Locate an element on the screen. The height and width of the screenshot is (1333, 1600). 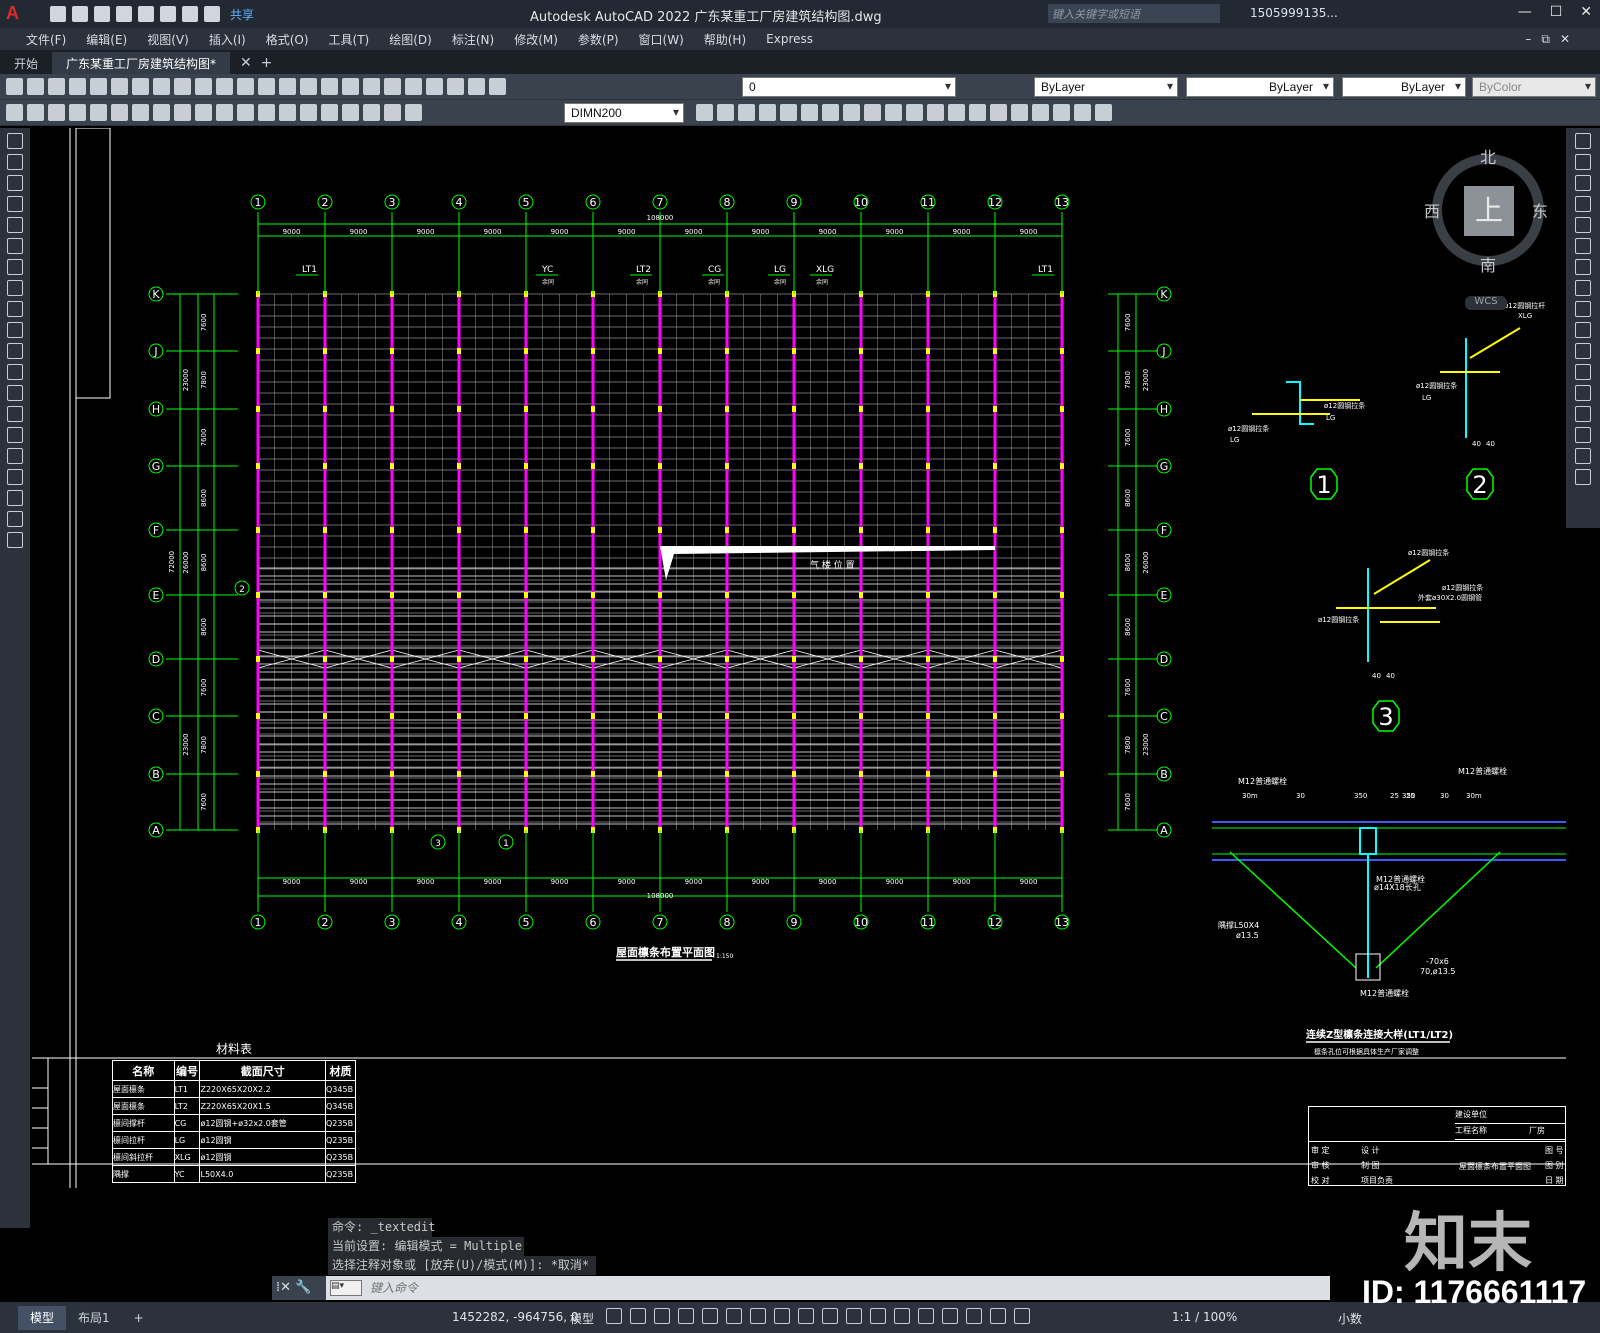
blend-icon is located at coordinates (1583, 477).